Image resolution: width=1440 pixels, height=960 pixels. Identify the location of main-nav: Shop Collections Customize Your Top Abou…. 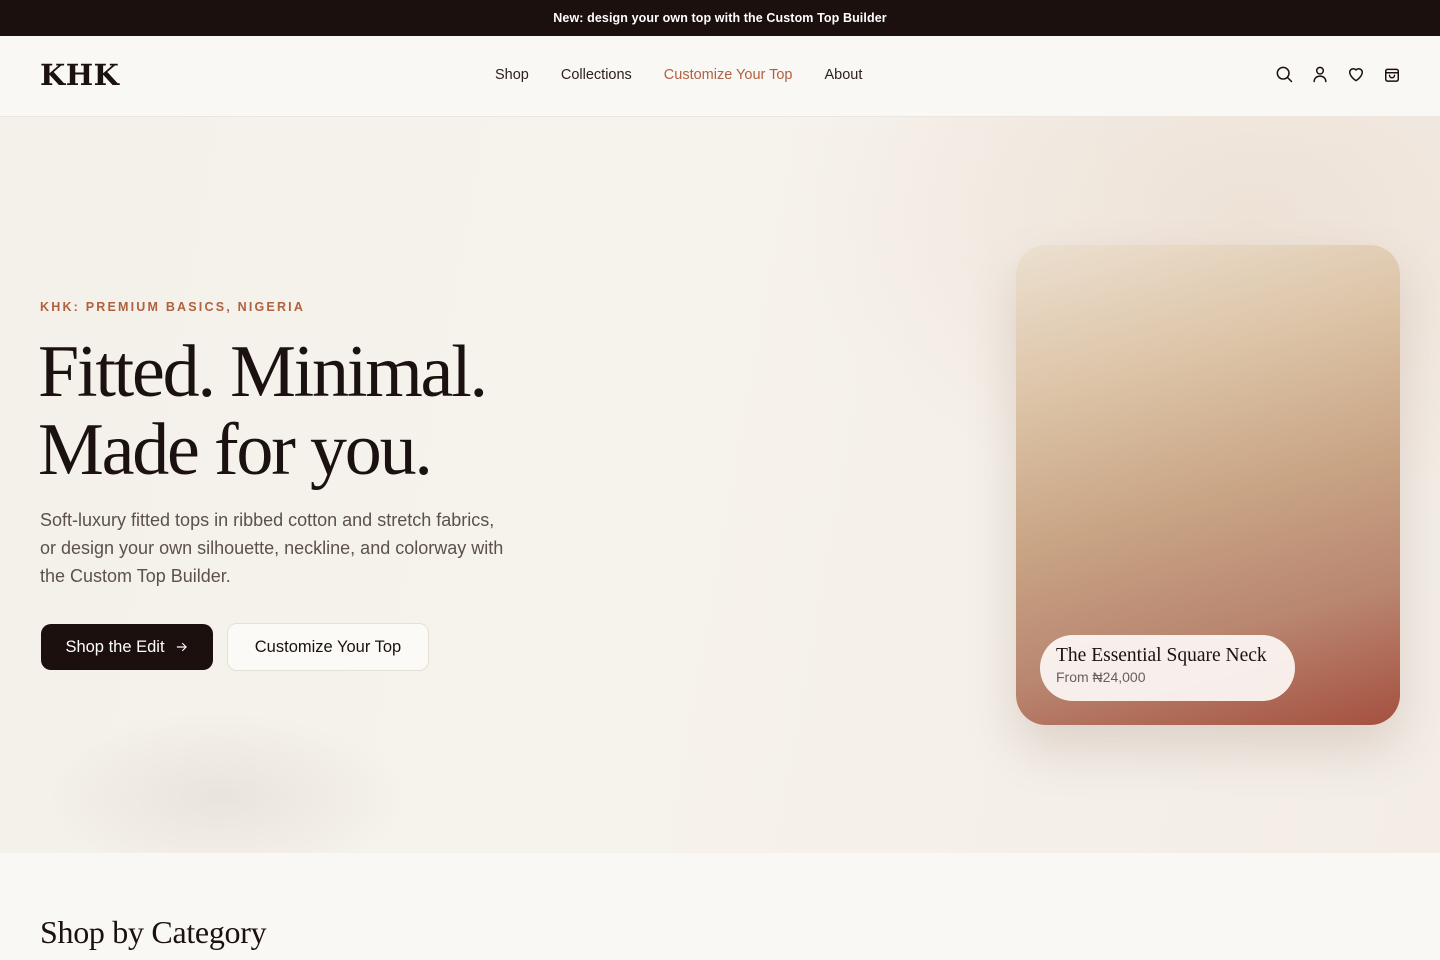
(678, 75).